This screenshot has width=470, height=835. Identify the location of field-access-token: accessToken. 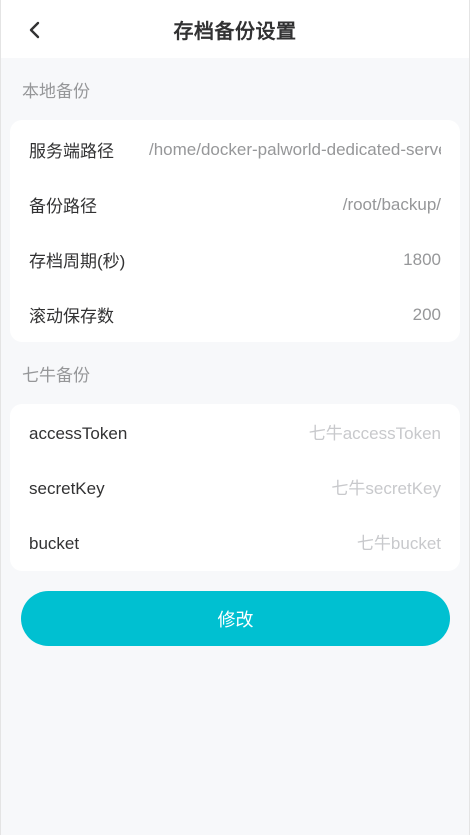
(235, 432).